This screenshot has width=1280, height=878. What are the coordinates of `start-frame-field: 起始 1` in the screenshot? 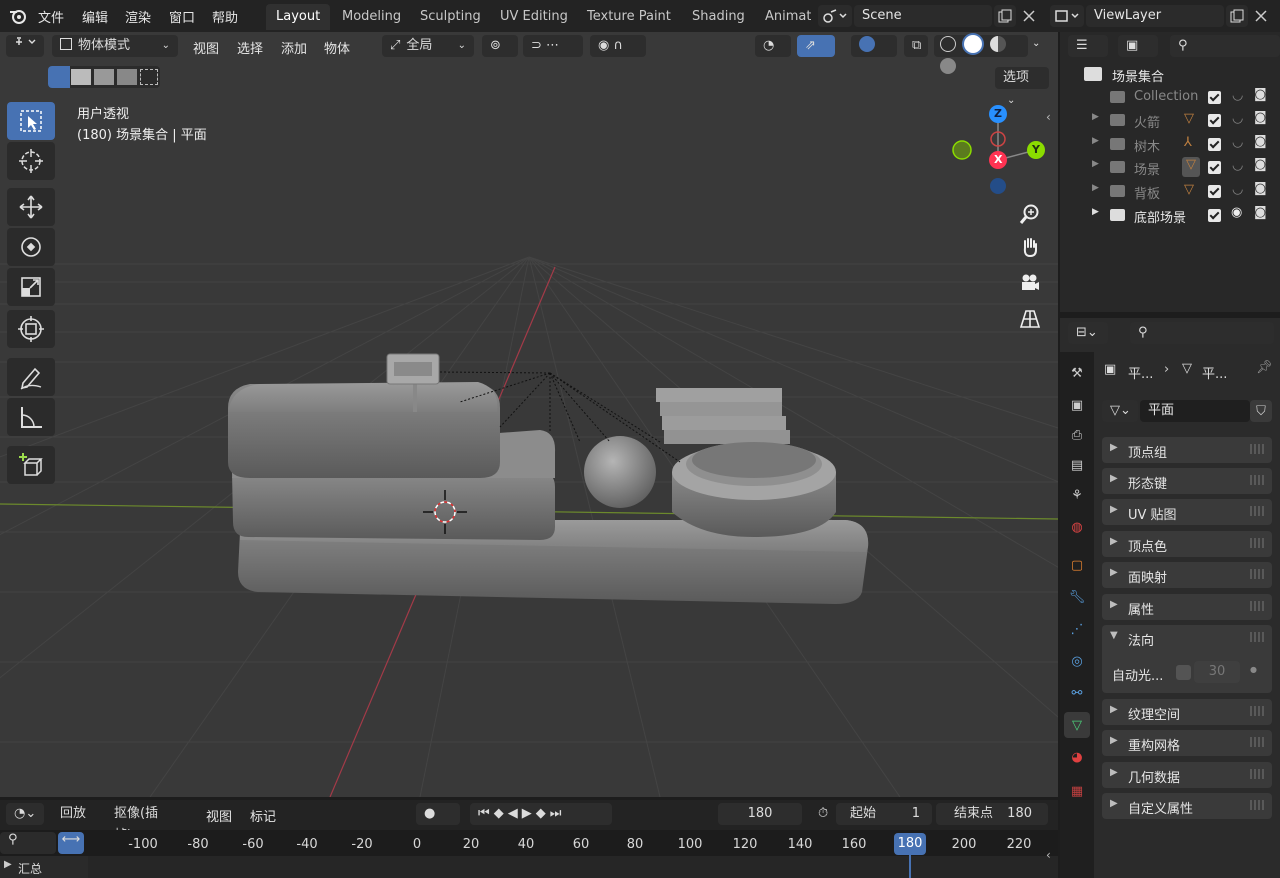 It's located at (884, 814).